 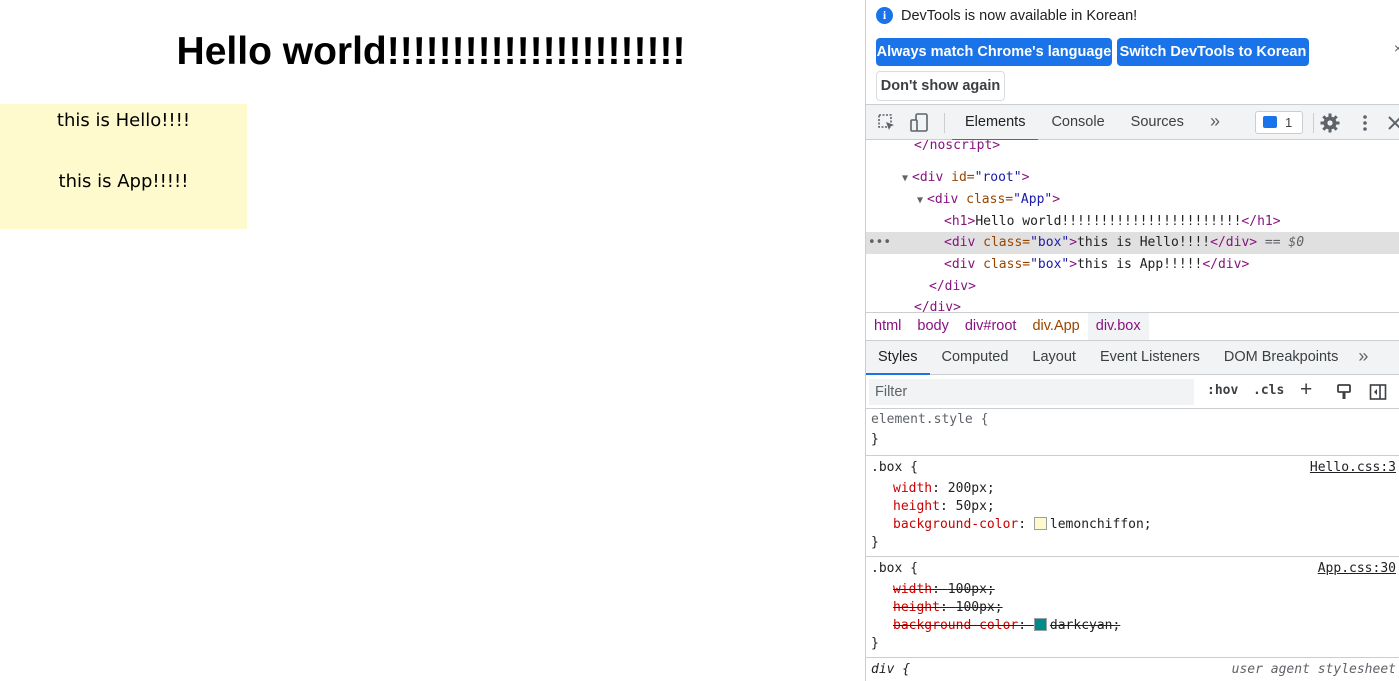 I want to click on devtools-toolbar: Elements Console Sources » 1, so click(x=1132, y=122).